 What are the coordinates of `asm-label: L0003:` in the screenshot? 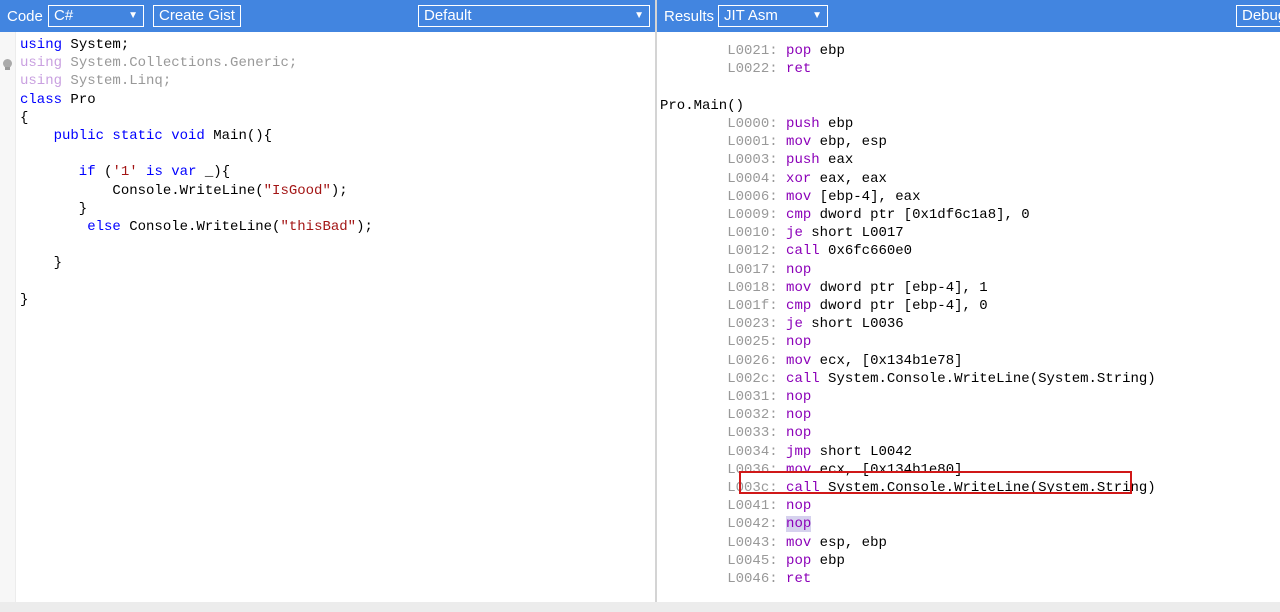 It's located at (752, 160).